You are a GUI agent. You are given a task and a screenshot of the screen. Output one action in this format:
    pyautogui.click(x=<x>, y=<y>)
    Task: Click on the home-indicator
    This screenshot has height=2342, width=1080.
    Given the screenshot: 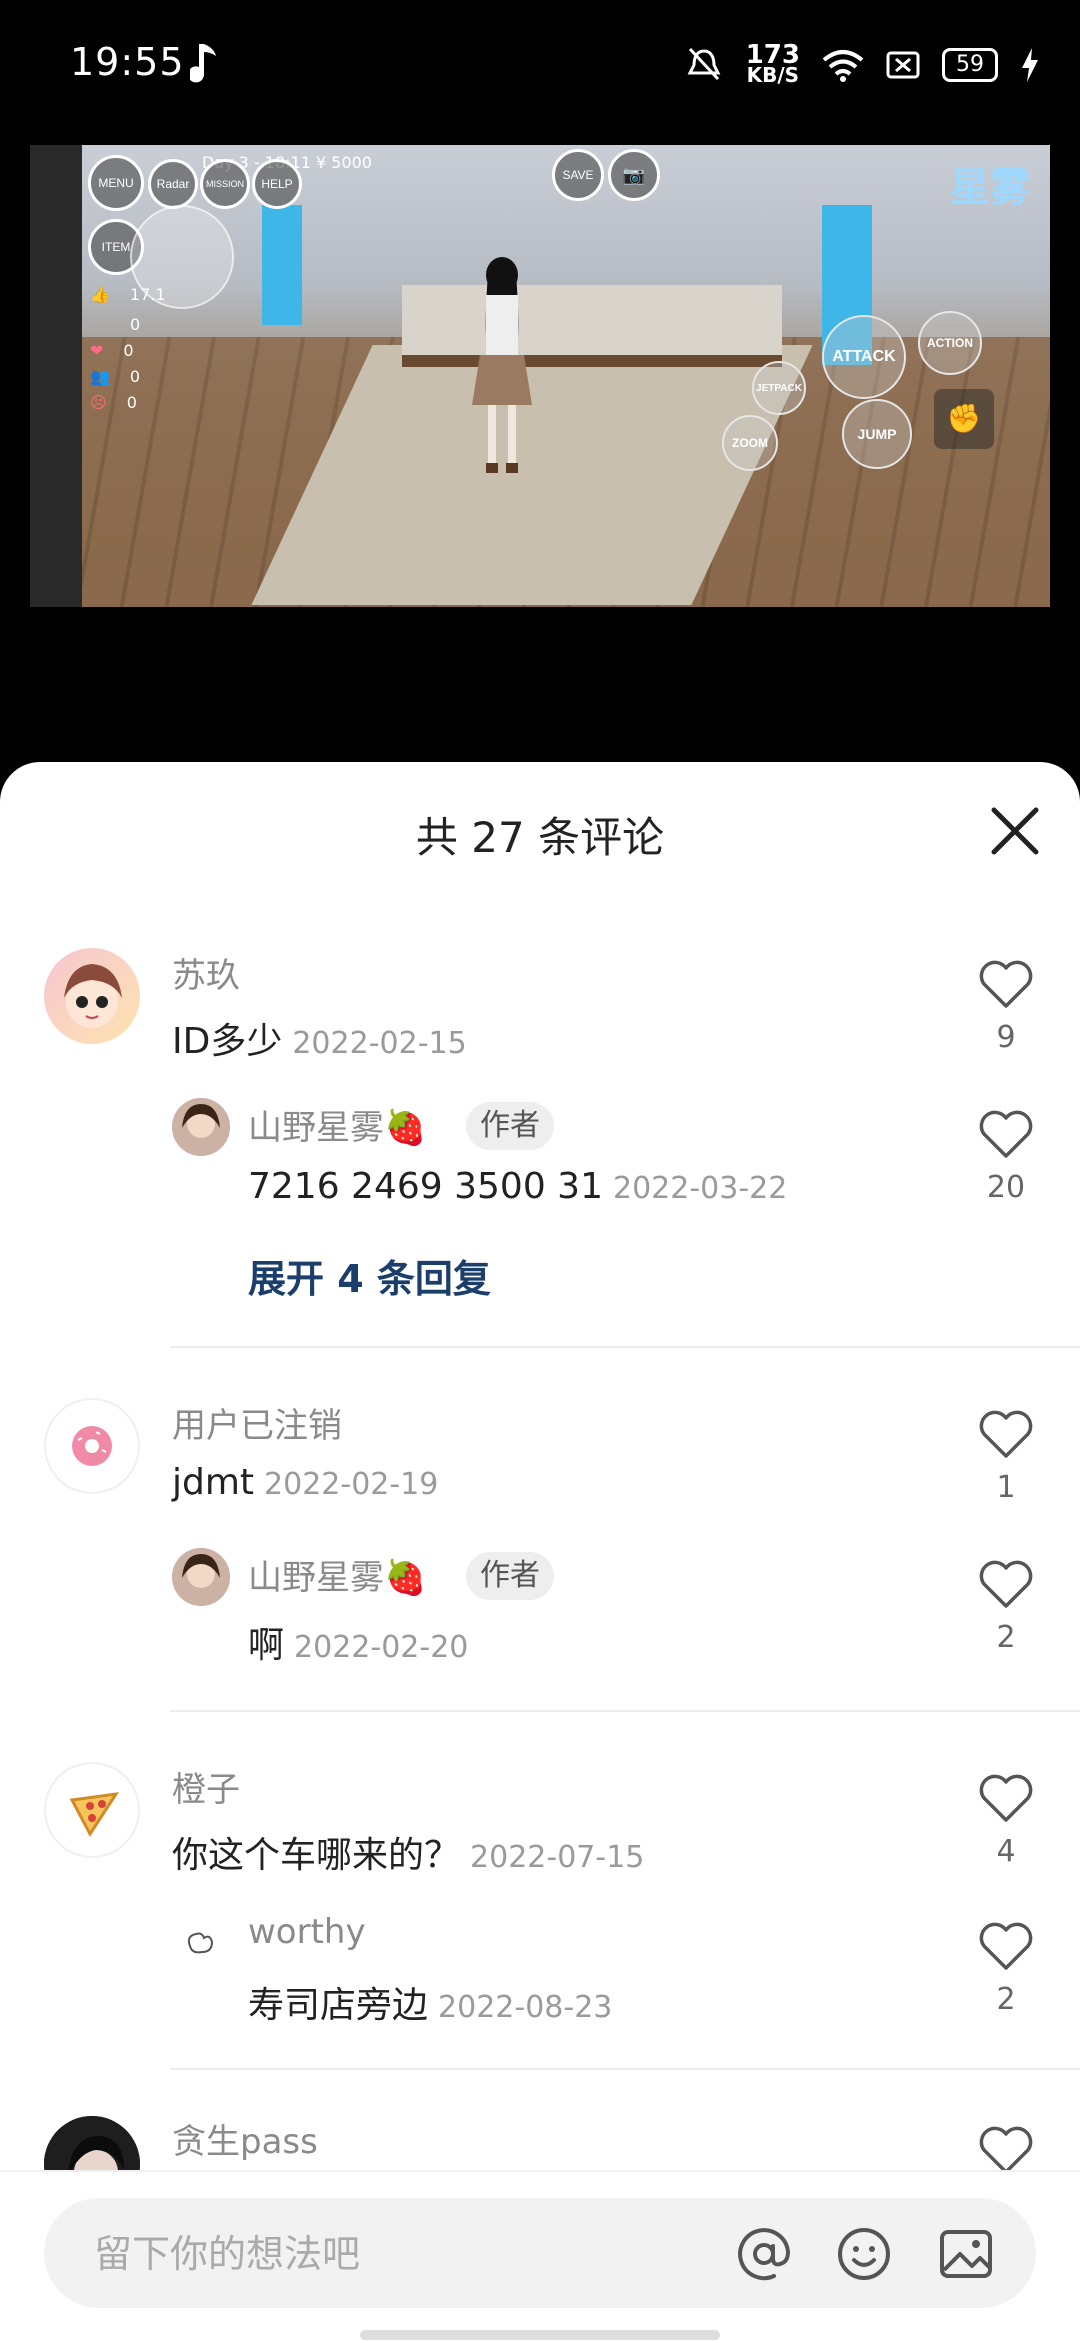 What is the action you would take?
    pyautogui.click(x=540, y=2335)
    